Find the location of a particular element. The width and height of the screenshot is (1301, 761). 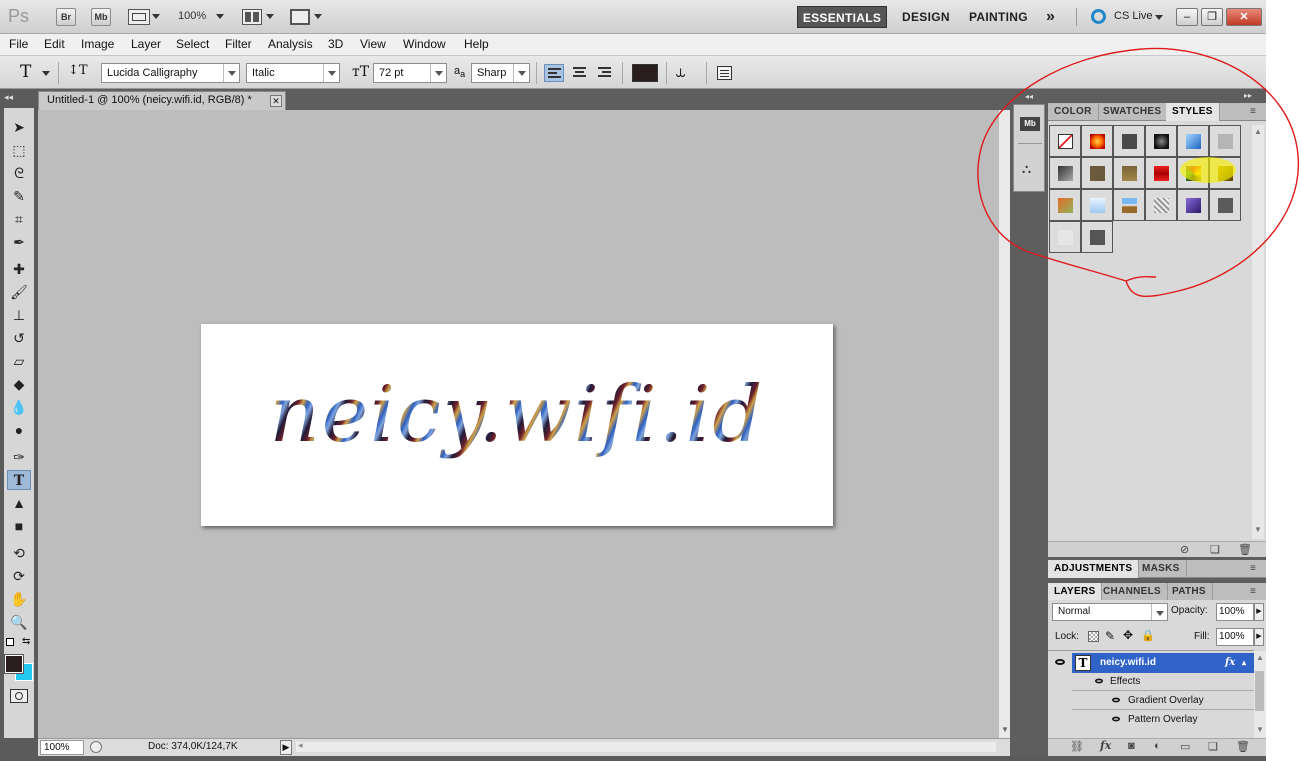

fill-slider-arrow-icon: ▶ is located at coordinates (1259, 637).